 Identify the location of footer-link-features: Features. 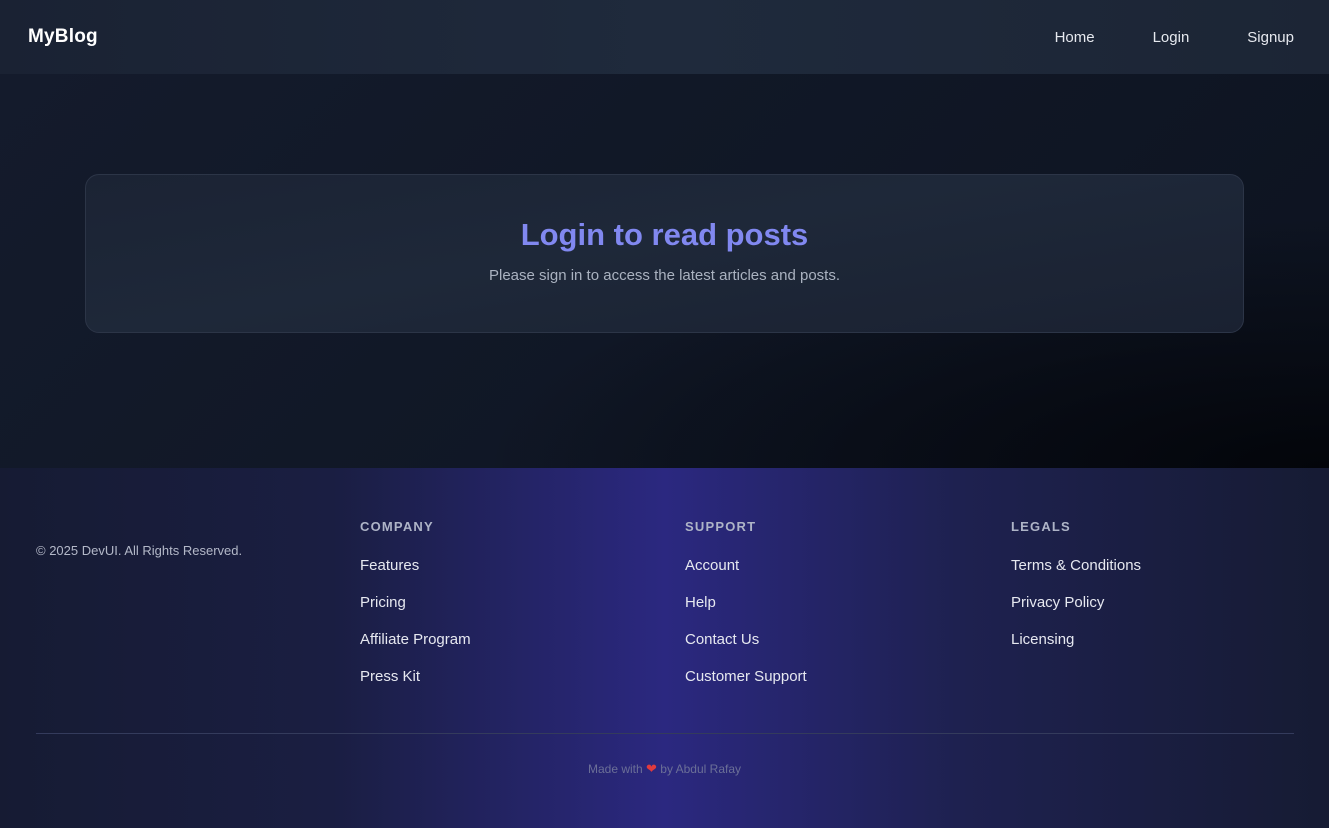
(415, 565).